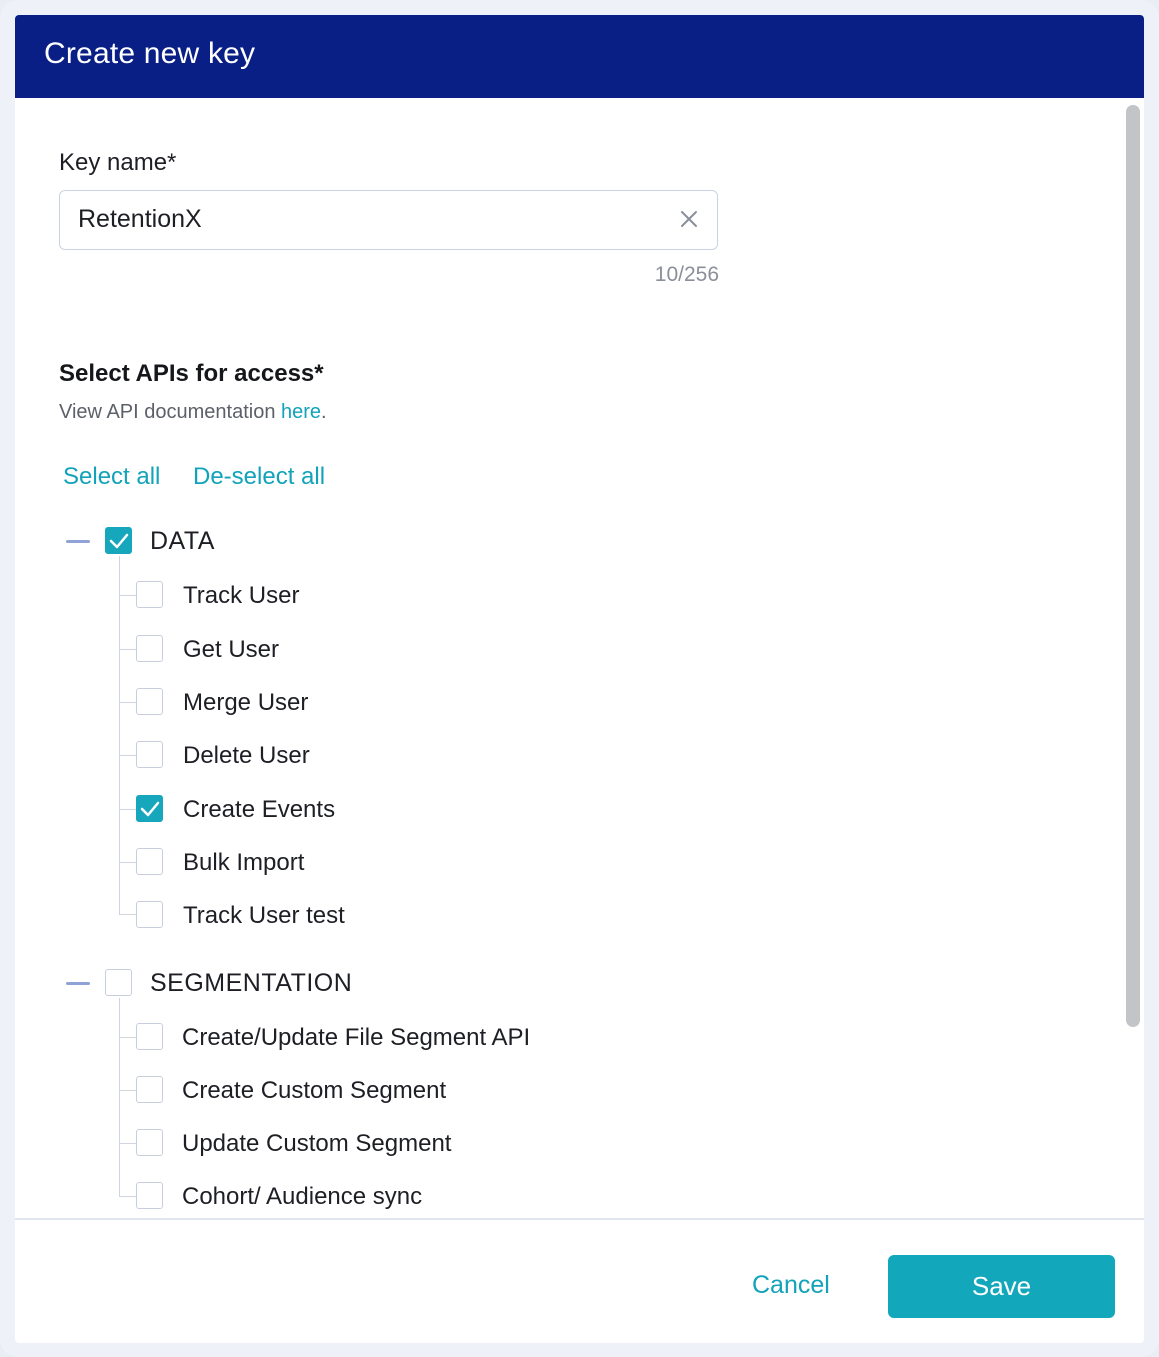 The width and height of the screenshot is (1159, 1357). I want to click on api-doc-period: ., so click(324, 412).